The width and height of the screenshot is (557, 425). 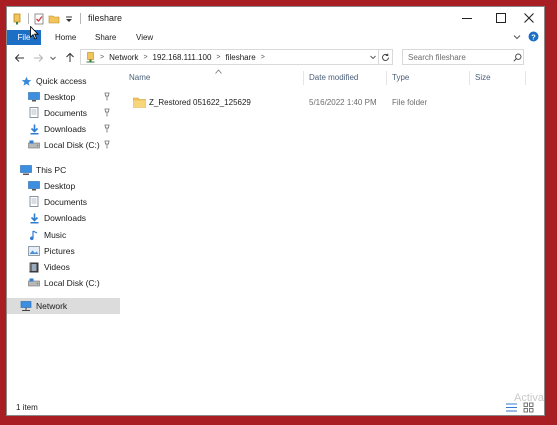 What do you see at coordinates (218, 71) in the screenshot?
I see `sort-indicator-icon` at bounding box center [218, 71].